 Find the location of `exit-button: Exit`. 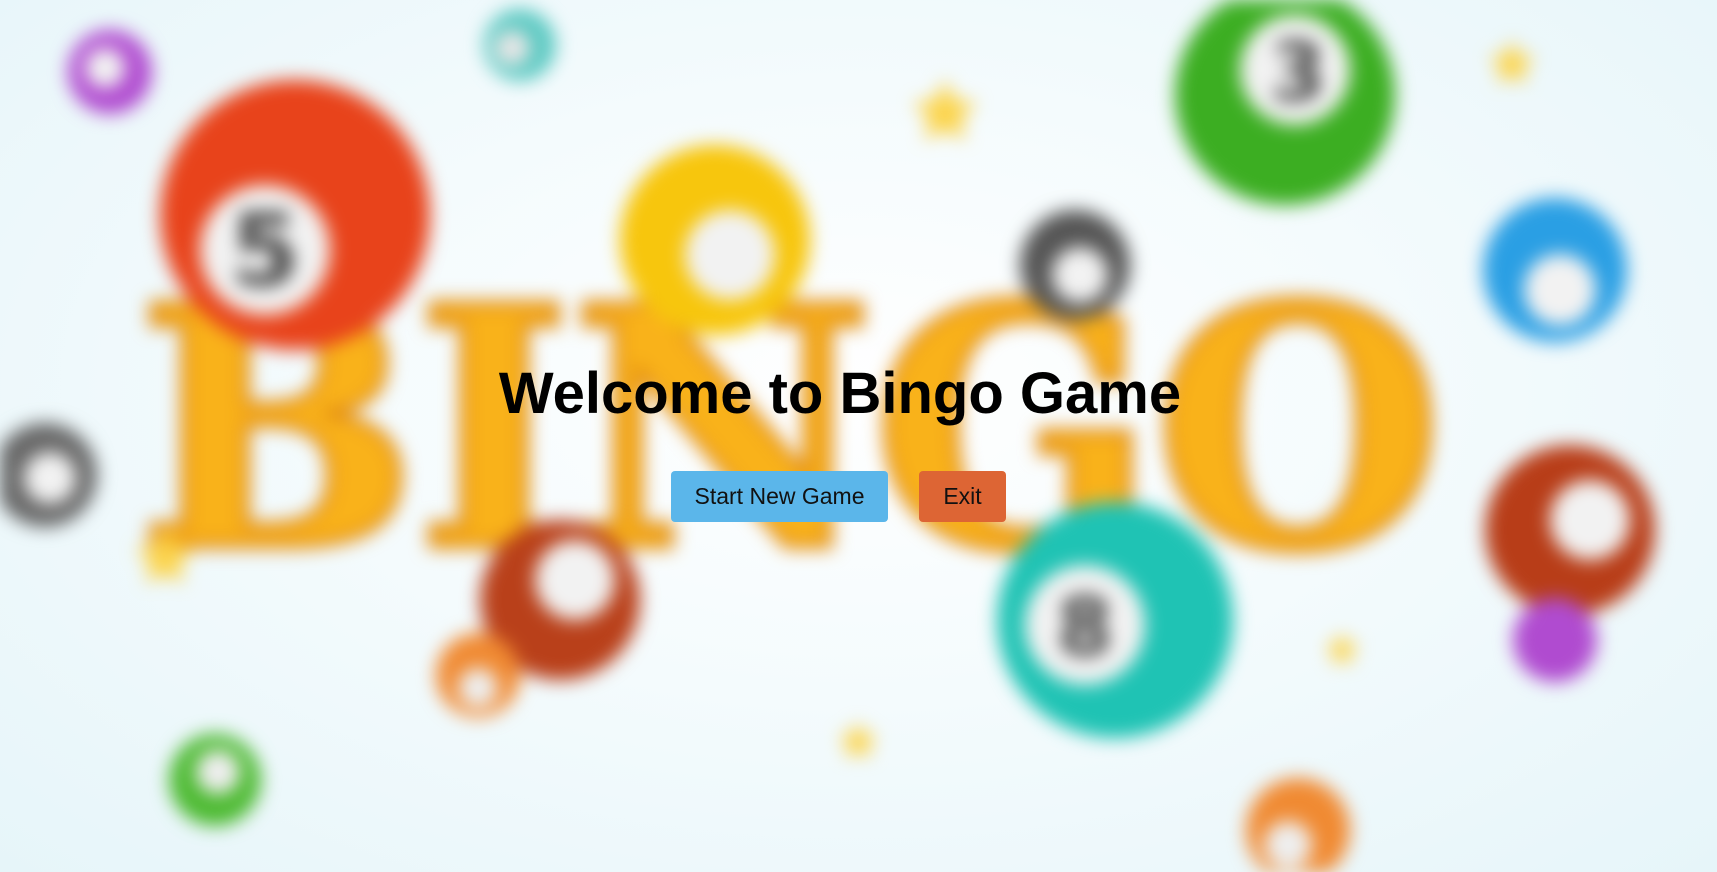

exit-button: Exit is located at coordinates (962, 496).